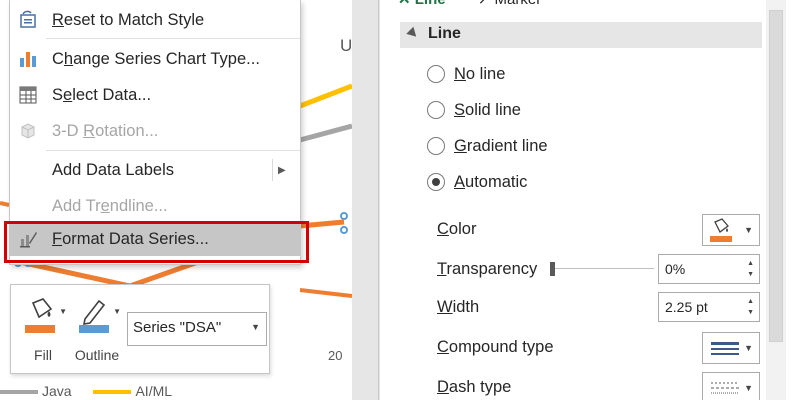 This screenshot has width=800, height=400. I want to click on reset-style-icon, so click(28, 20).